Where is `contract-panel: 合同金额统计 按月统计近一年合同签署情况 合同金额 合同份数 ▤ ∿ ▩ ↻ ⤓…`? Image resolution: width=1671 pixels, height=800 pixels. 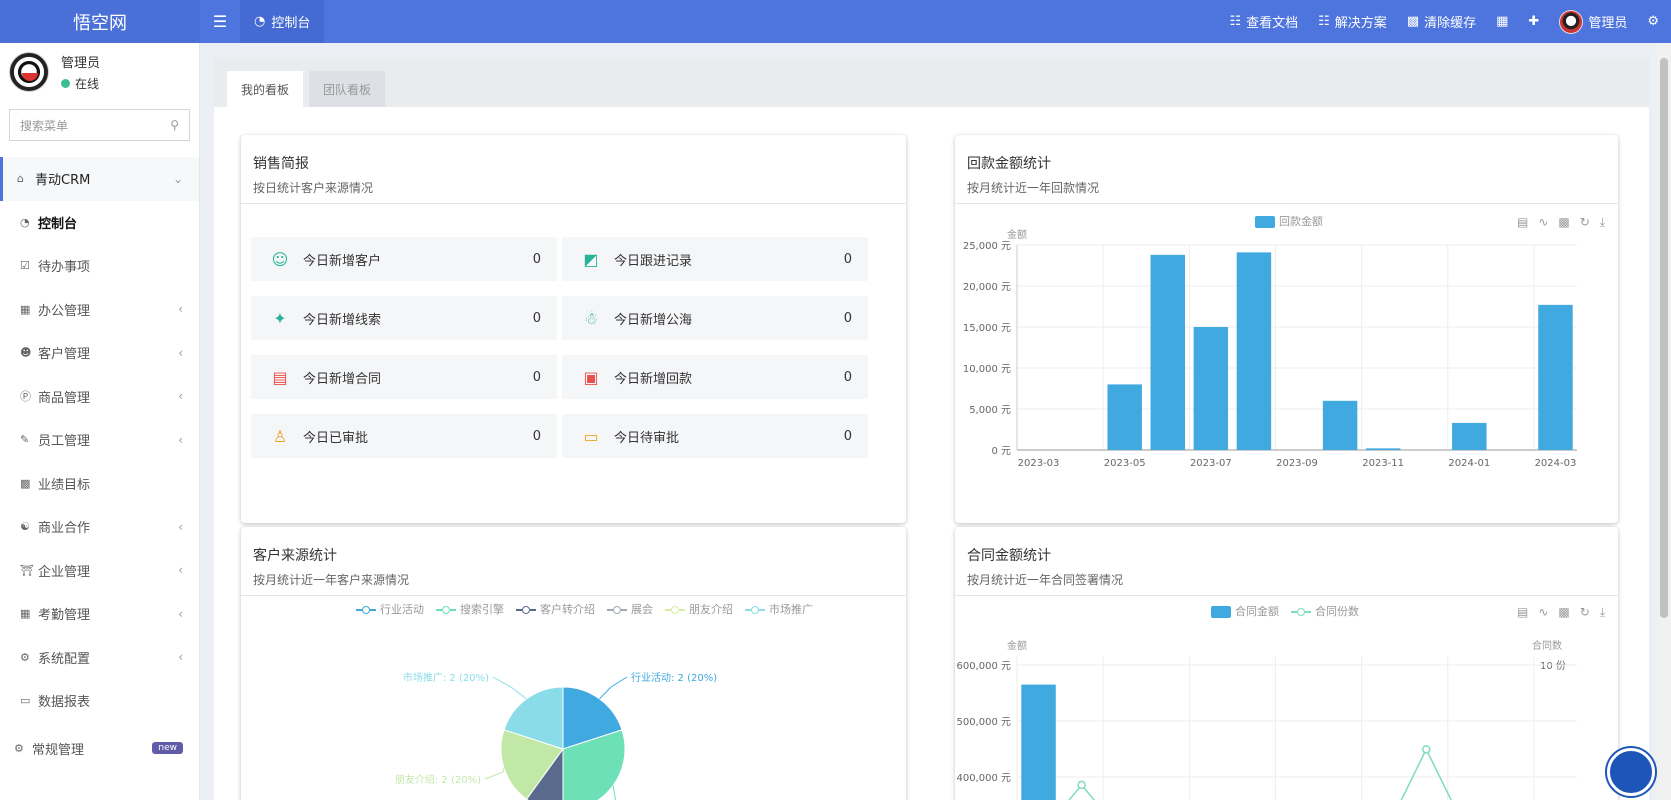 contract-panel: 合同金额统计 按月统计近一年合同签署情况 合同金额 合同份数 ▤ ∿ ▩ ↻ ⤓… is located at coordinates (1286, 663).